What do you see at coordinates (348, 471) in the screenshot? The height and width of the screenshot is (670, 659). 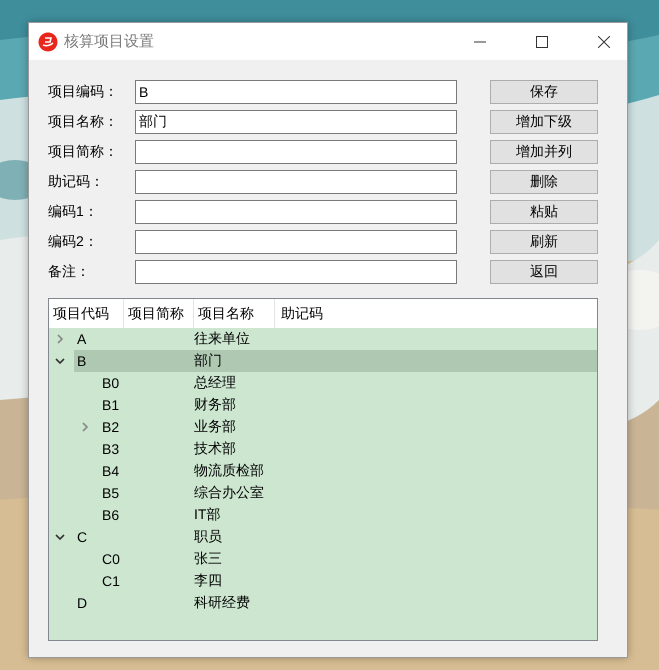 I see `tree-row: B4 物流质检部` at bounding box center [348, 471].